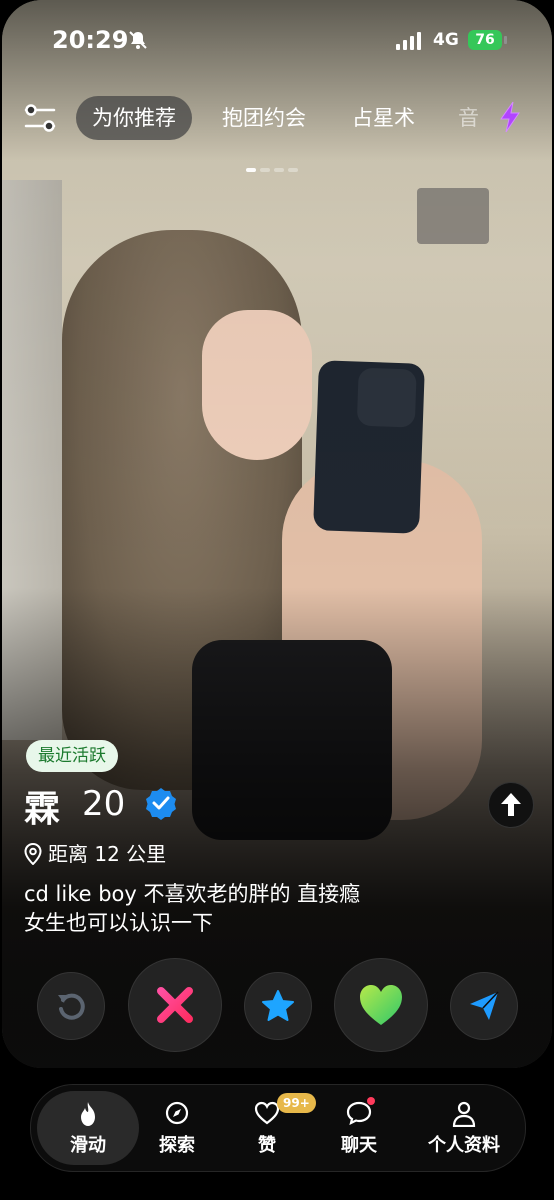 This screenshot has height=1200, width=554. I want to click on distance-row: 距离 12 公里, so click(95, 852).